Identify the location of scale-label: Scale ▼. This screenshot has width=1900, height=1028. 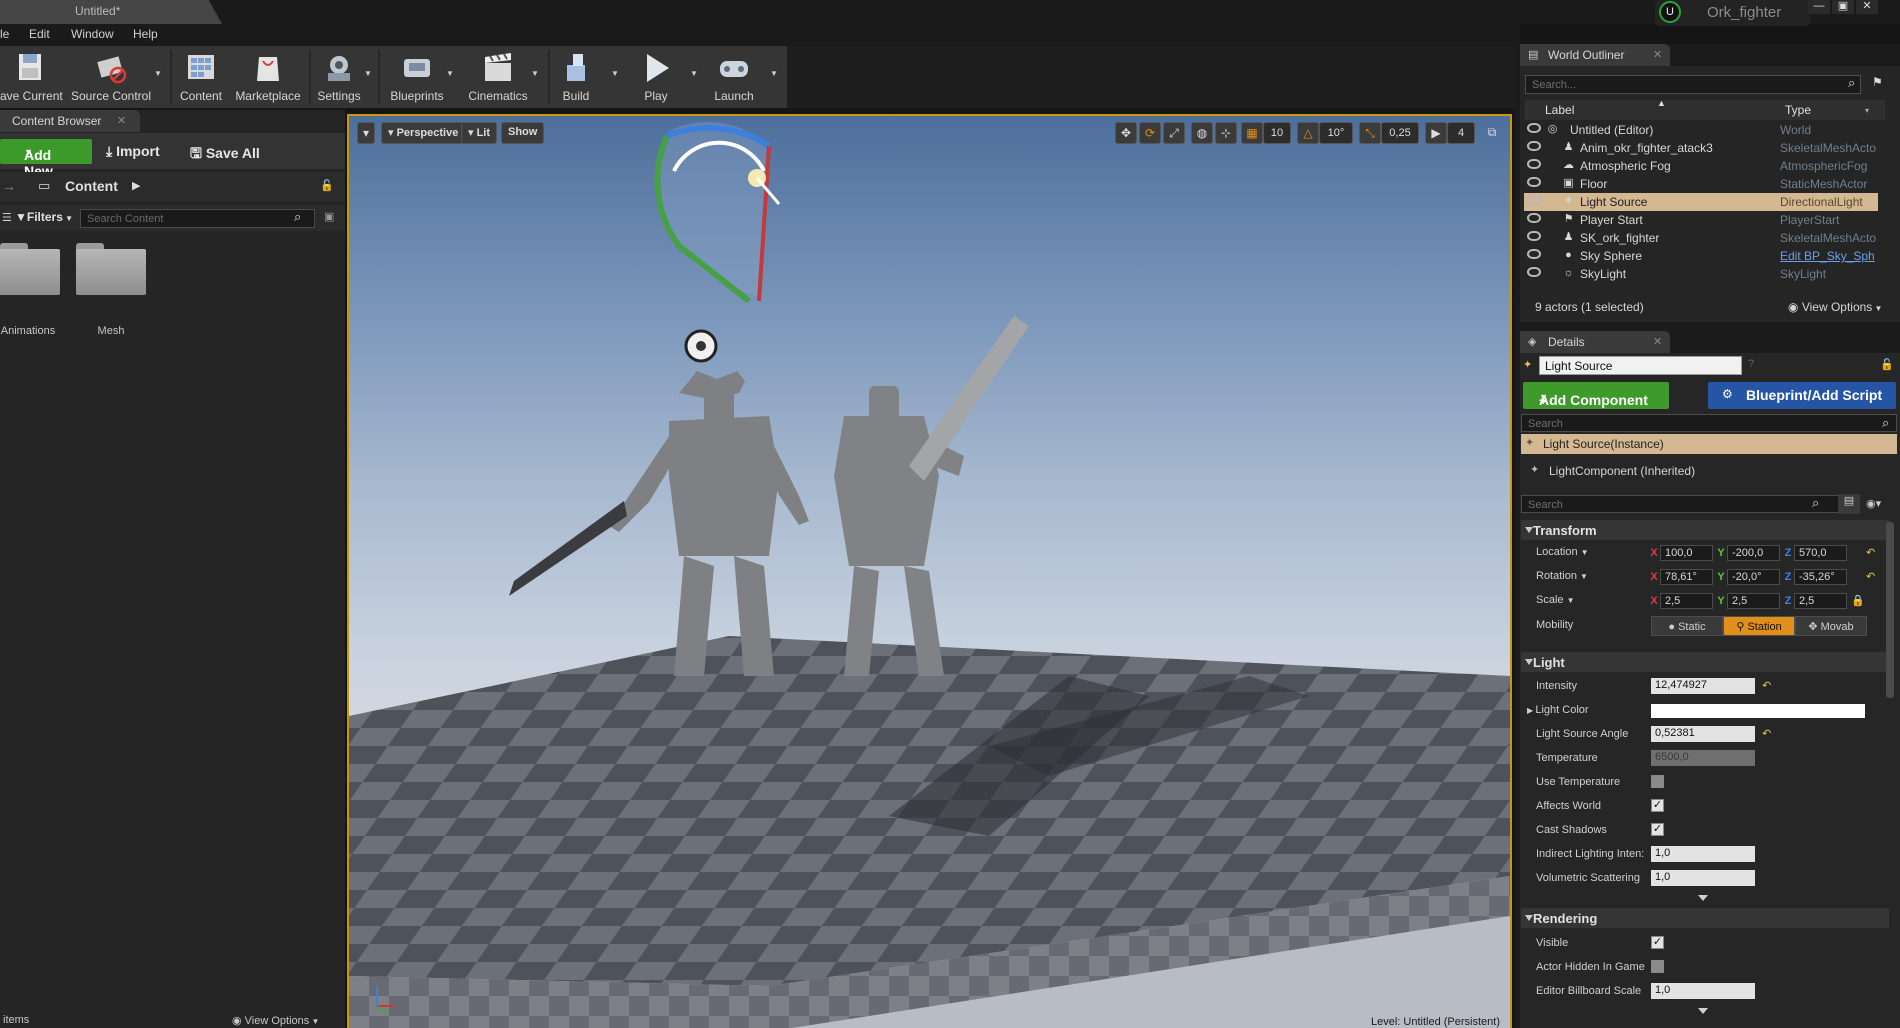
(1555, 600).